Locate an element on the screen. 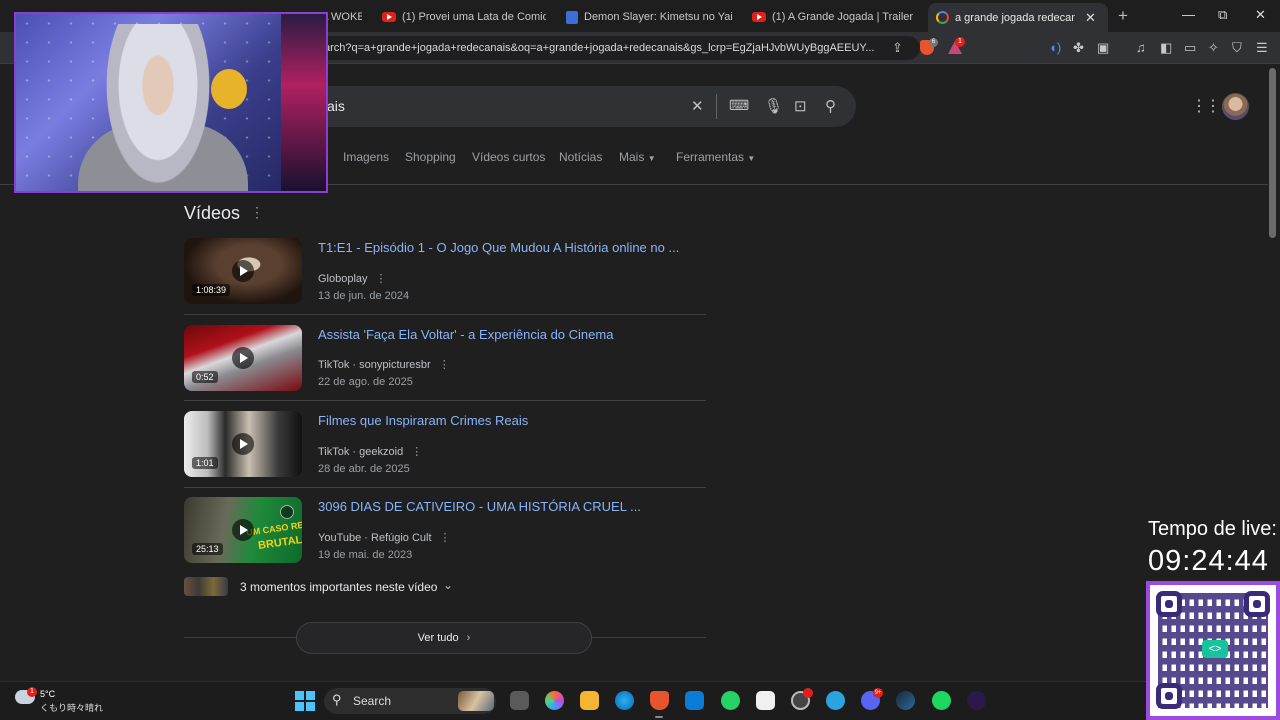 The height and width of the screenshot is (720, 1280). close-tab-icon: ✕ is located at coordinates (1090, 18).